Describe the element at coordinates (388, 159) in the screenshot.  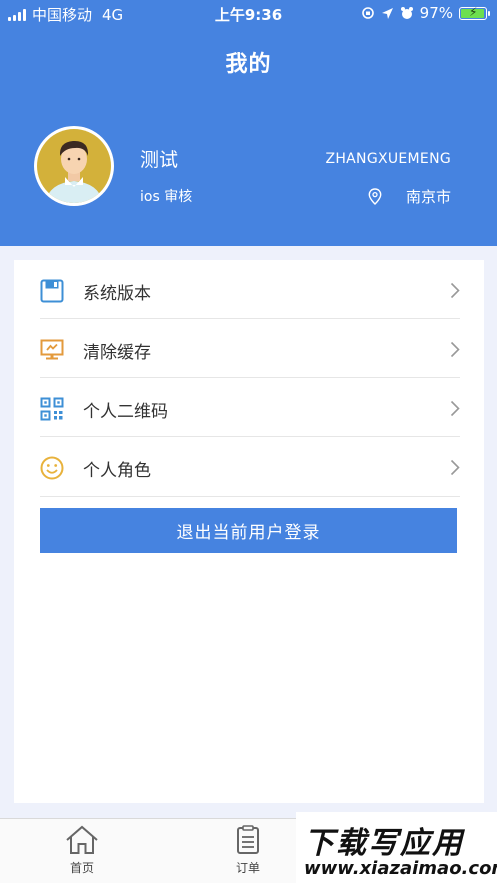
I see `account-name: ZHANGXUEMENG` at that location.